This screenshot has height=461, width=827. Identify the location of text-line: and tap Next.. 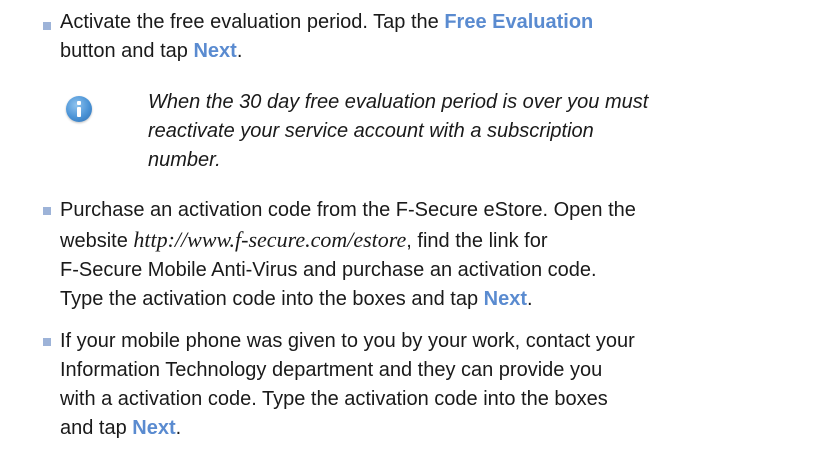
(121, 428).